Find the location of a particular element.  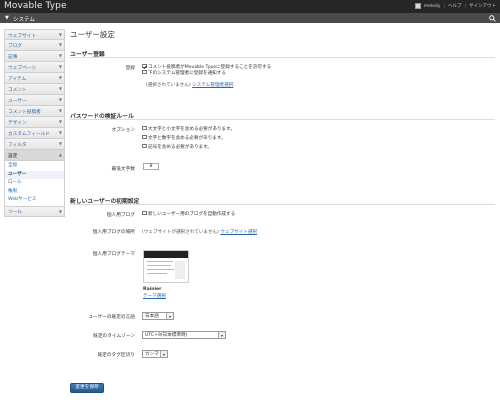

personal-blog-checkbox is located at coordinates (144, 213).